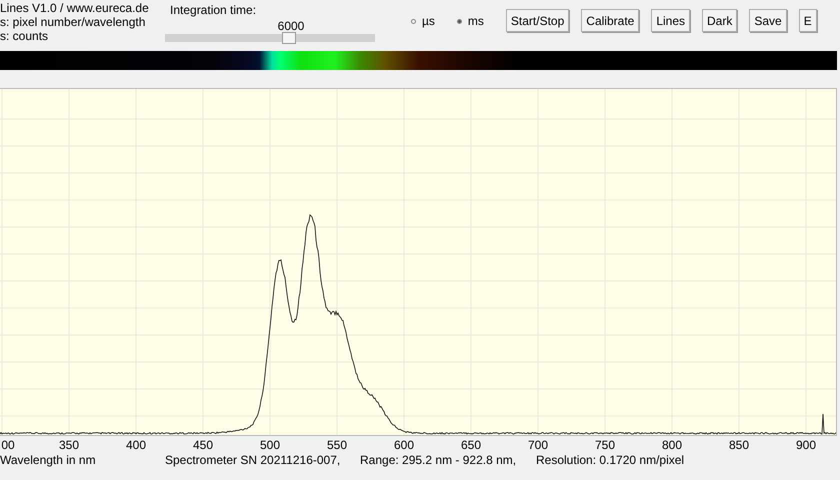  I want to click on slider-thumb, so click(289, 38).